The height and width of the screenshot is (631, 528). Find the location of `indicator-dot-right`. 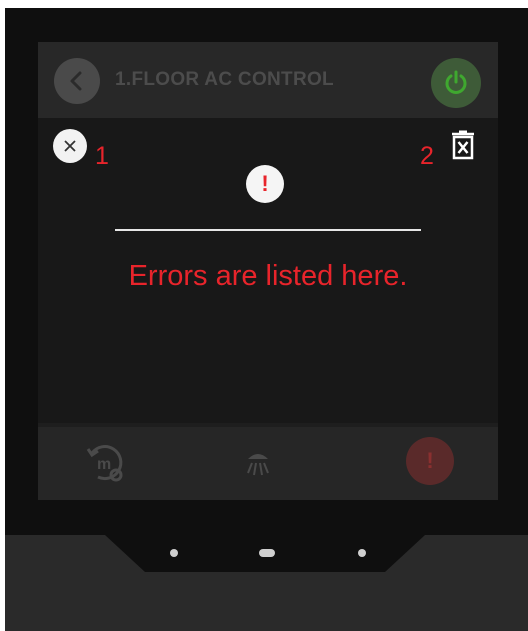

indicator-dot-right is located at coordinates (362, 553).